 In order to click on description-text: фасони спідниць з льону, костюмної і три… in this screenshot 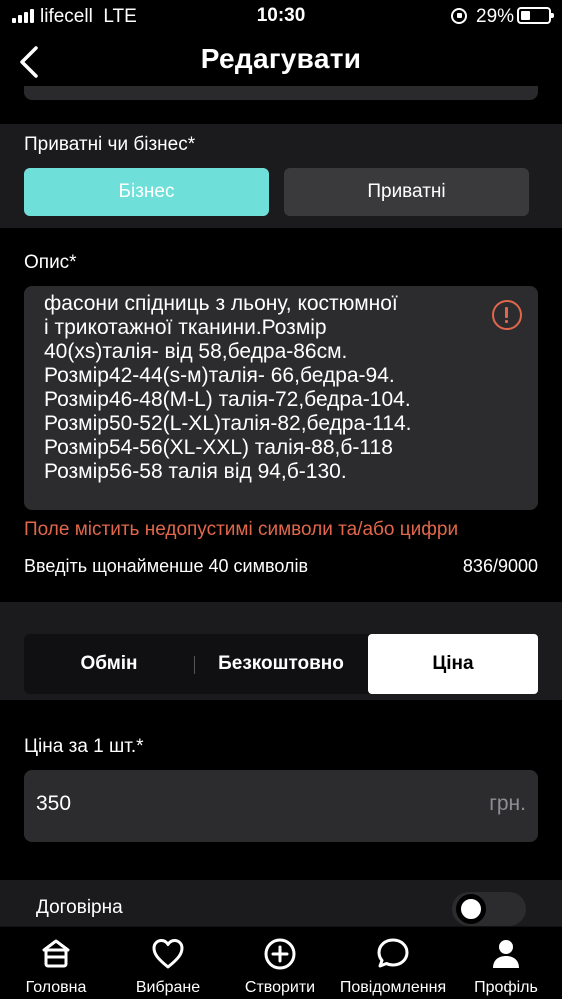, I will do `click(228, 387)`.